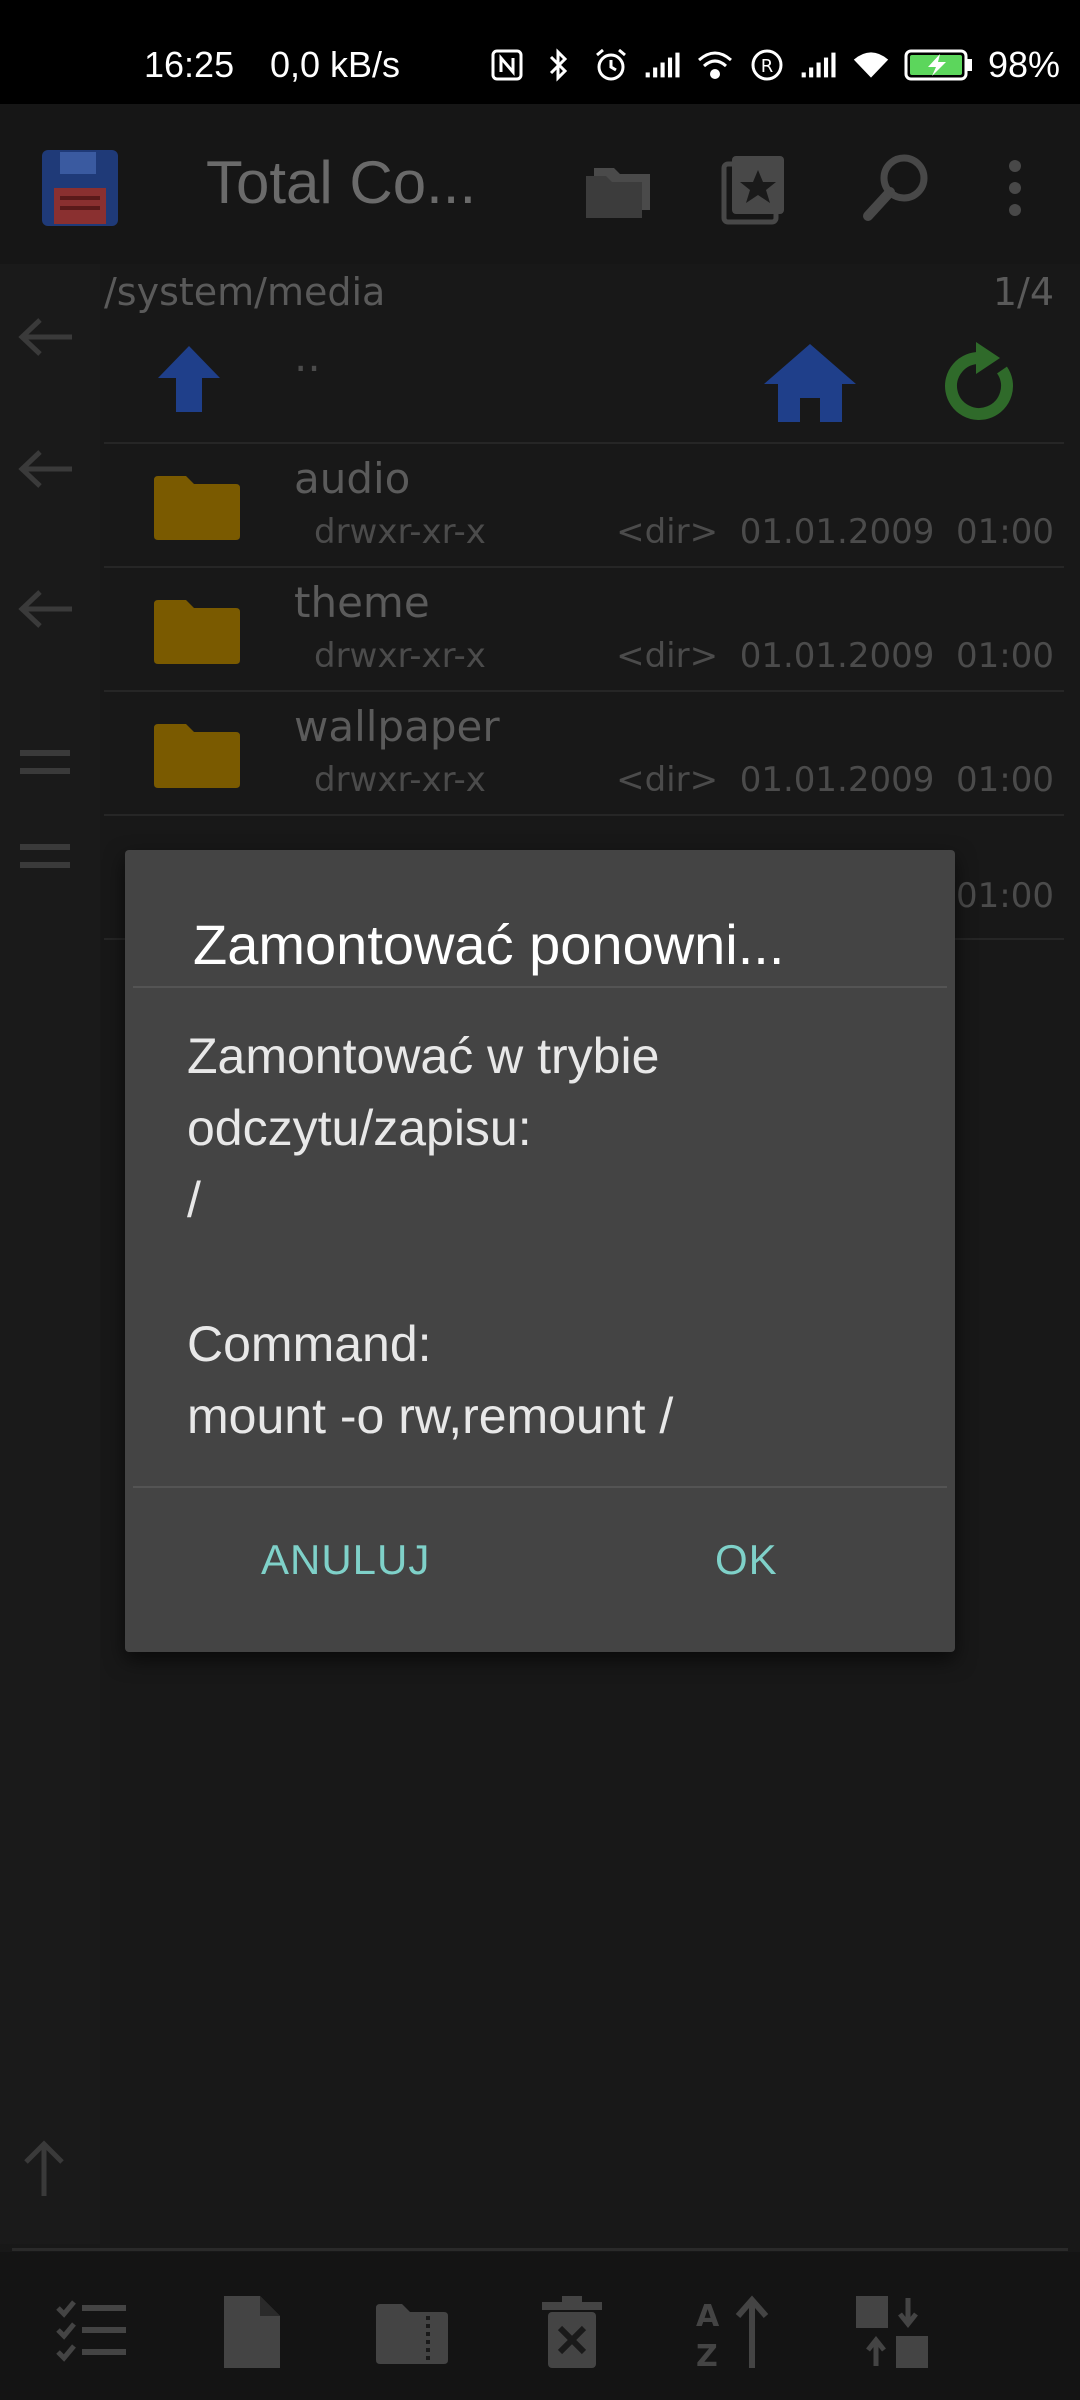  What do you see at coordinates (1005, 896) in the screenshot?
I see `file-meta: 01:00` at bounding box center [1005, 896].